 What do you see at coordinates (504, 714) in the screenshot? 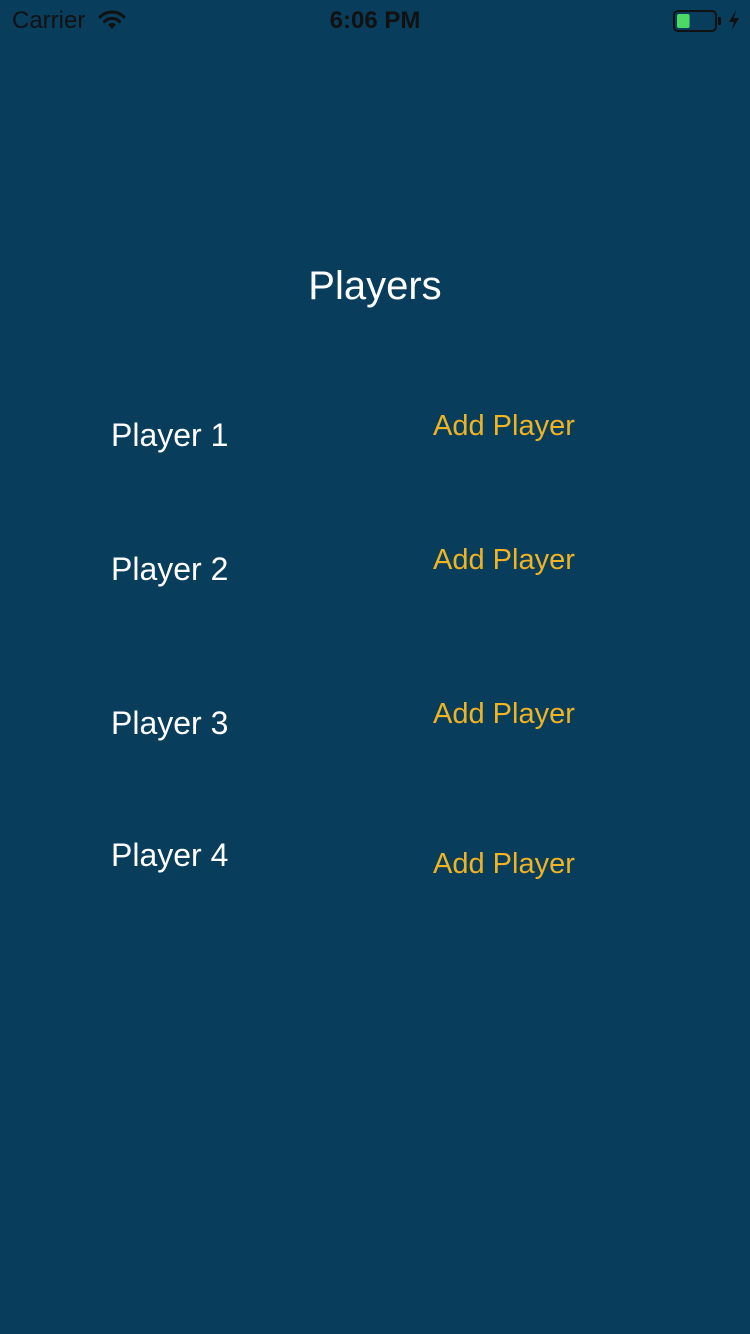
I see `add-player-button-3: Add Player` at bounding box center [504, 714].